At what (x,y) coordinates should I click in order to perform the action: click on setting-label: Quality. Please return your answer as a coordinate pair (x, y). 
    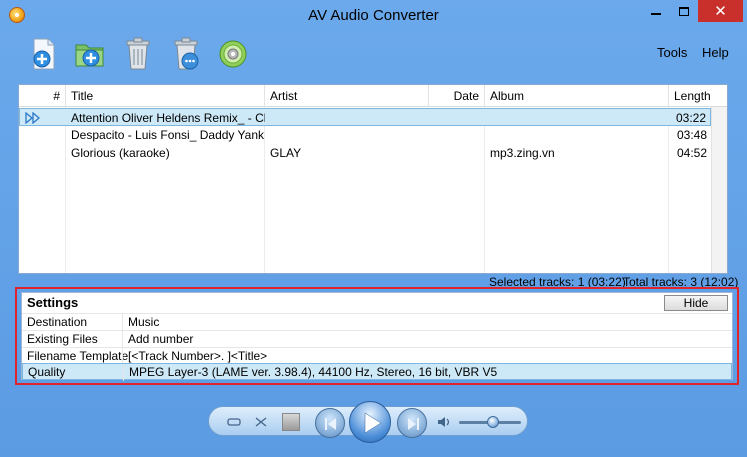
    Looking at the image, I should click on (47, 372).